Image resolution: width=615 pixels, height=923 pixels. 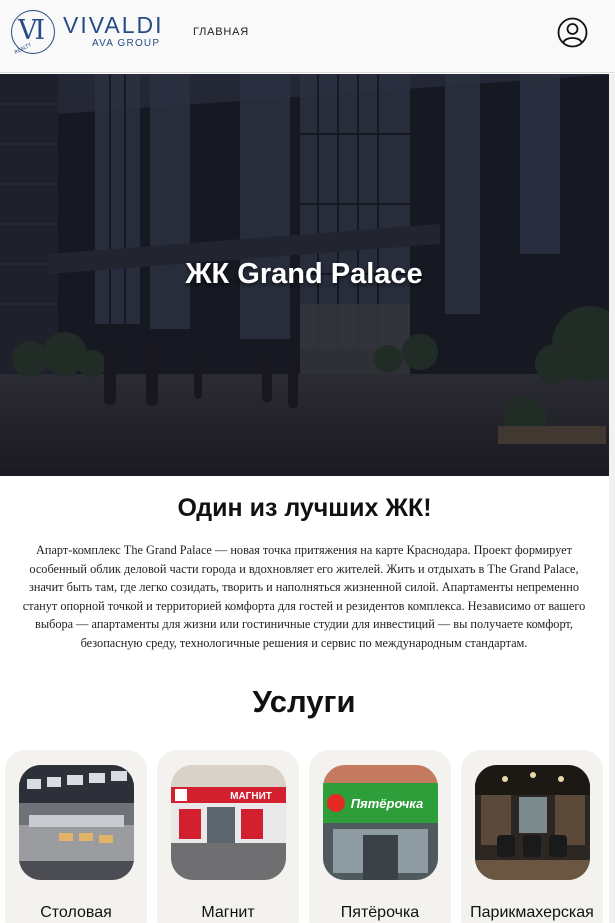 I want to click on pyaterochka-sign: Пятёрочка, so click(x=387, y=803).